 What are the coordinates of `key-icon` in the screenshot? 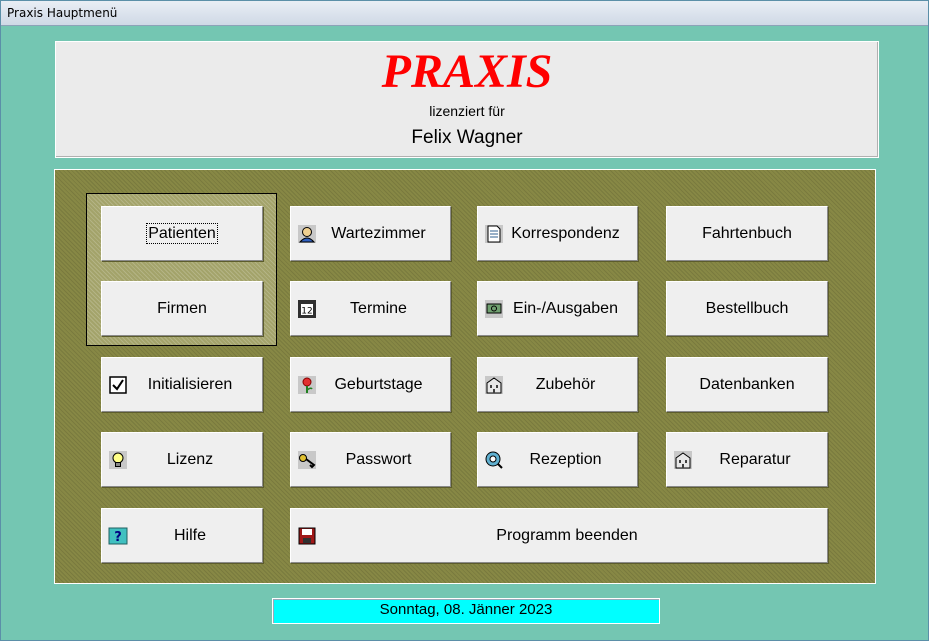 It's located at (307, 460).